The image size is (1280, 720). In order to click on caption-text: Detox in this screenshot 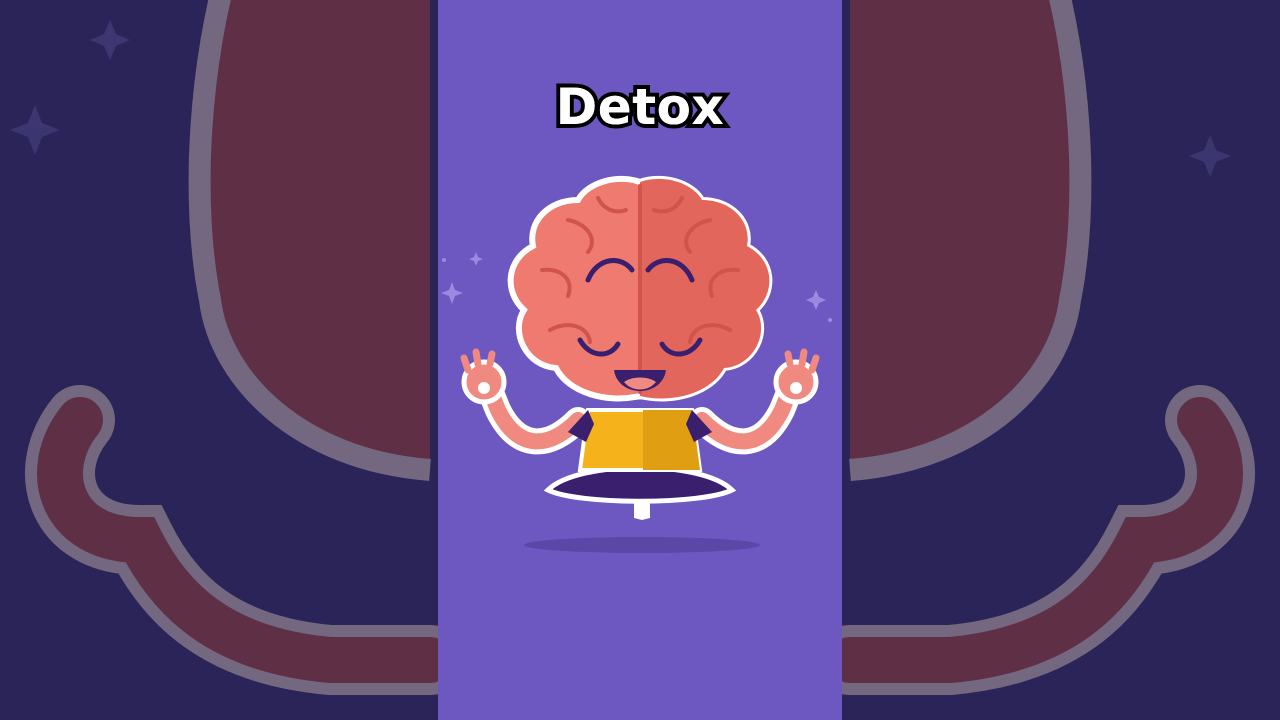, I will do `click(640, 107)`.